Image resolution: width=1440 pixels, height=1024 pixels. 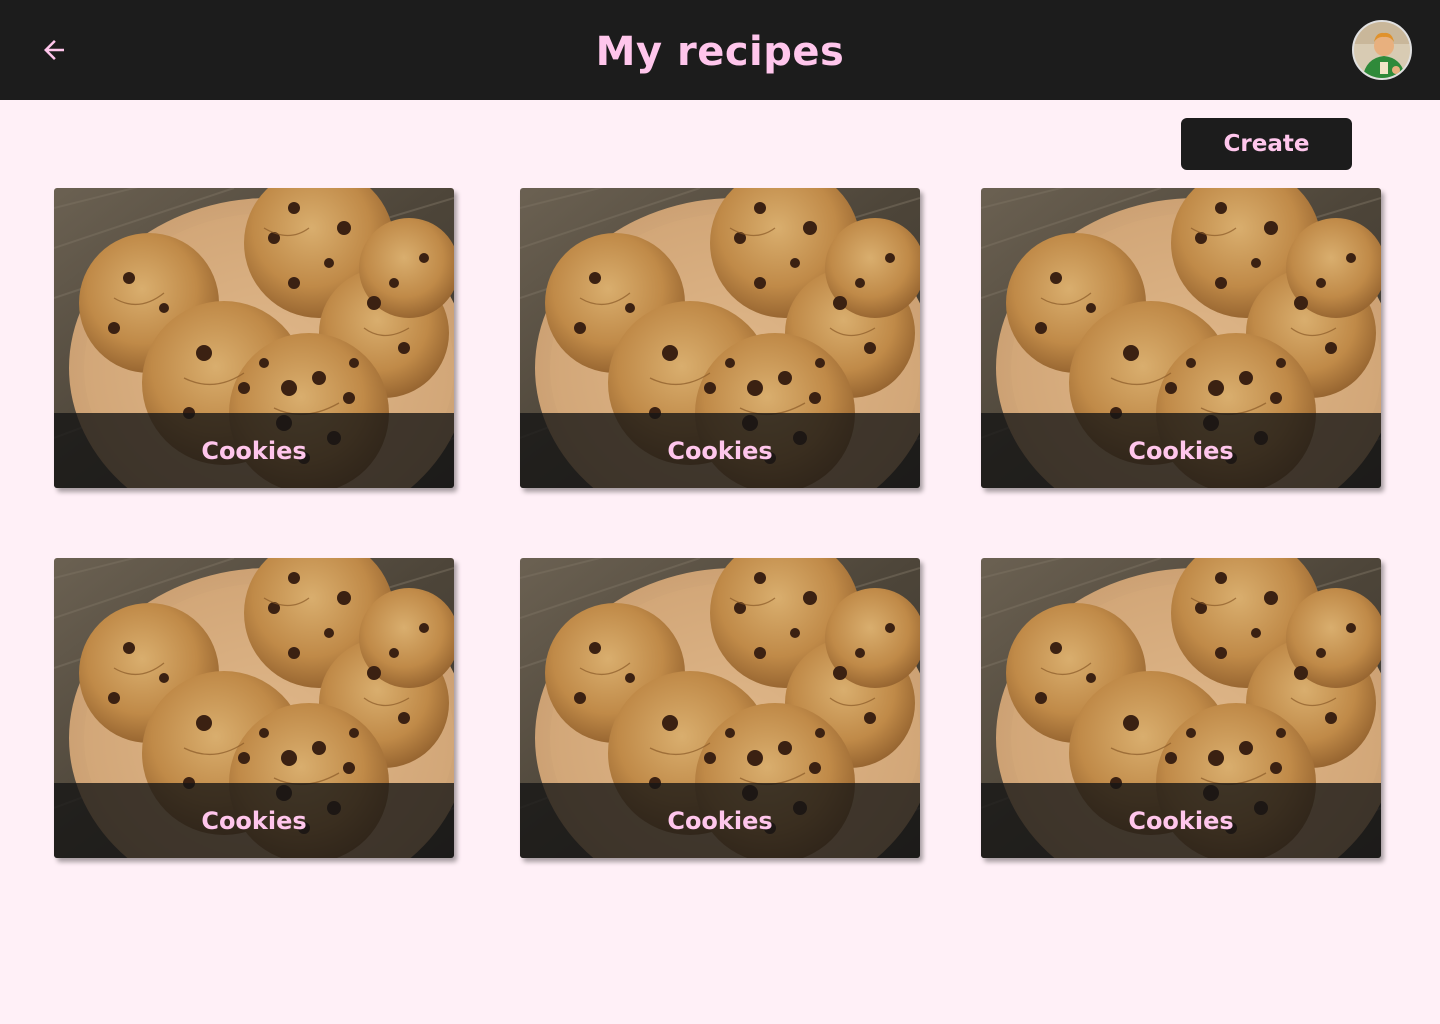 I want to click on top-app-bar: My recipes, so click(x=720, y=50).